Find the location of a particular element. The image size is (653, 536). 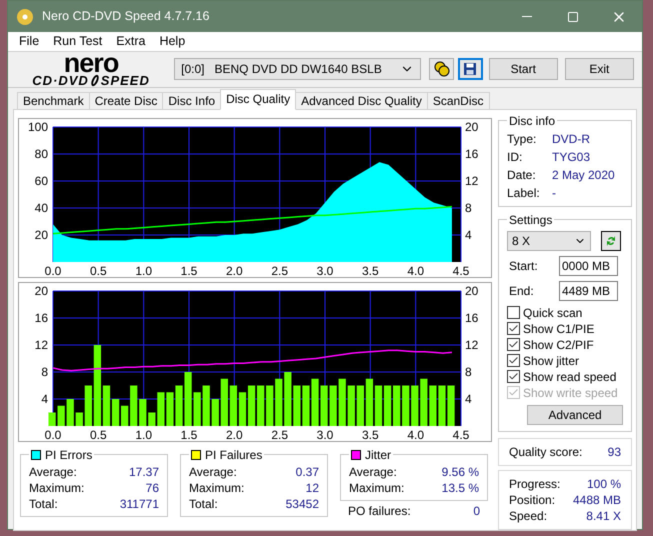

eject-button is located at coordinates (441, 69).